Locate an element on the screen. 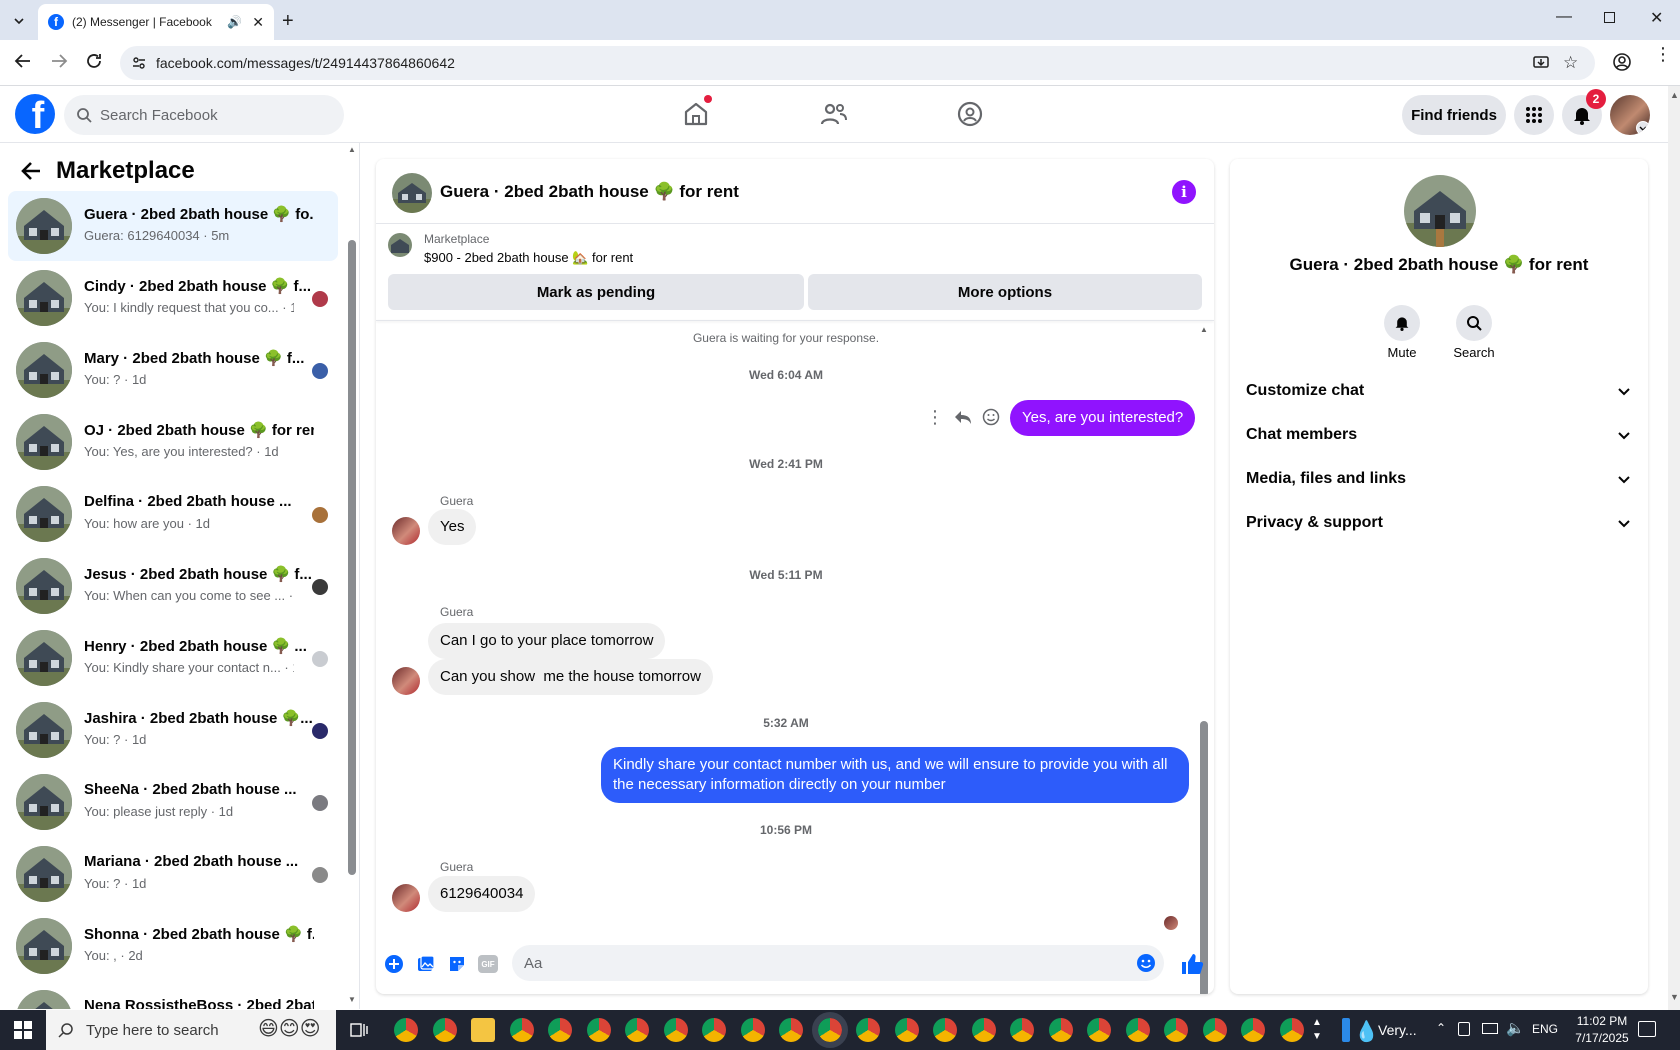  listing-thumbnail is located at coordinates (400, 245).